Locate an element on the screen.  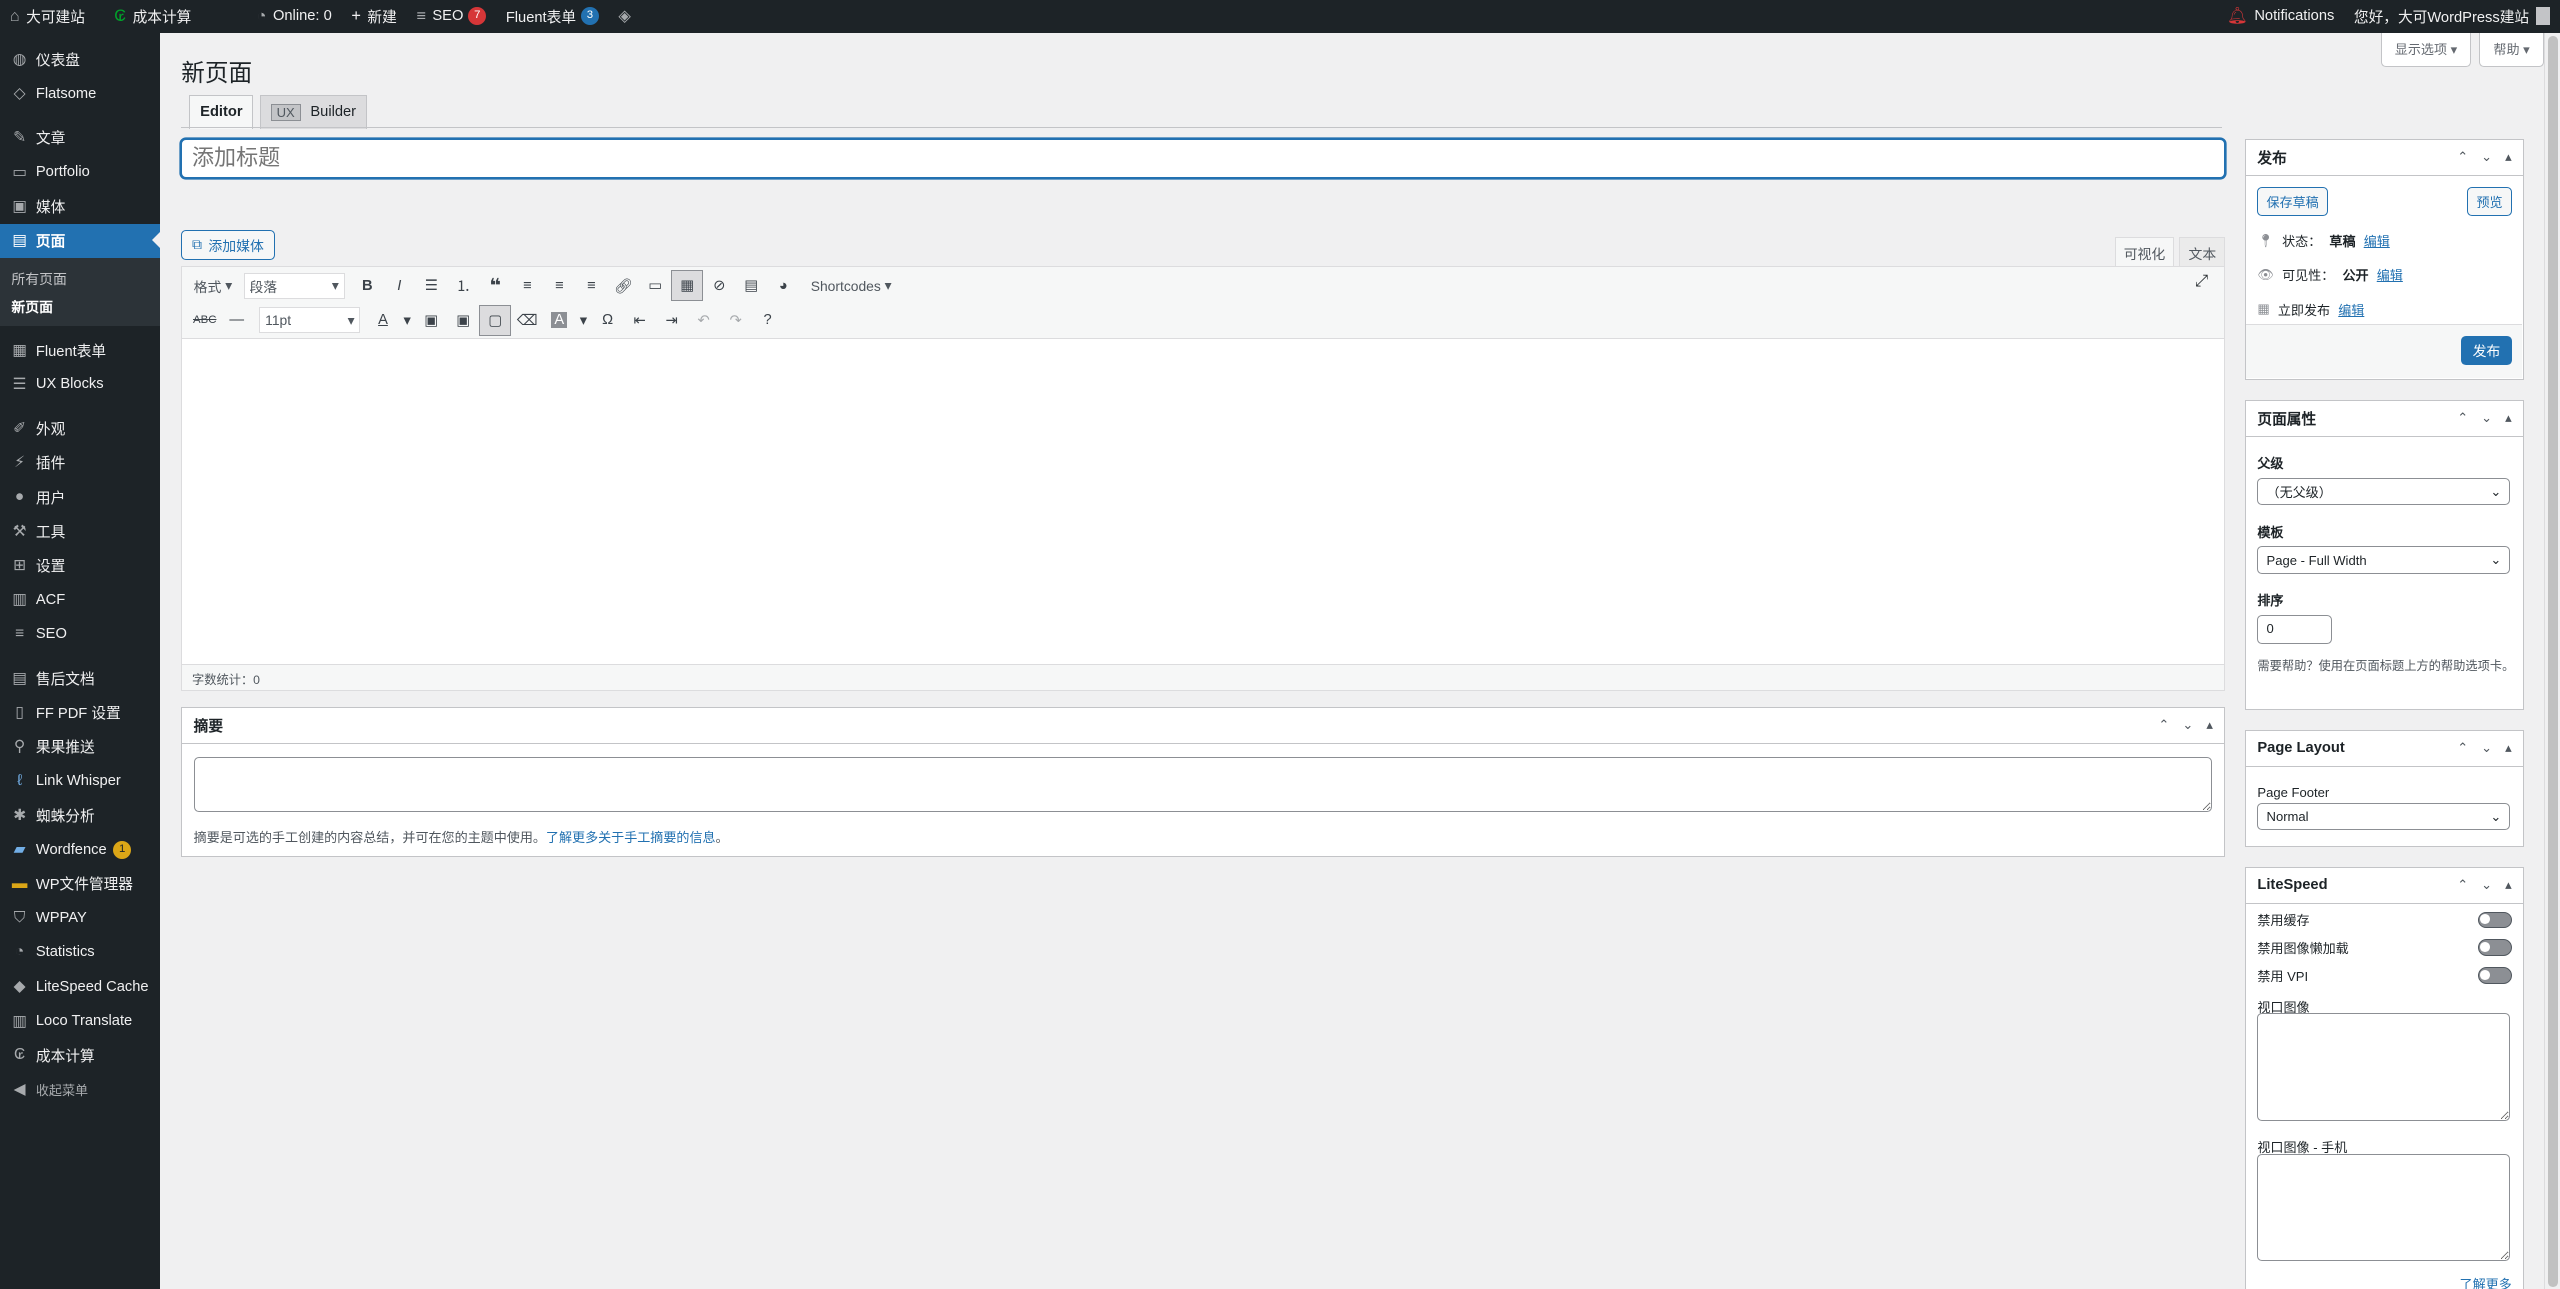
sidebar-item-pages: ▤ 页面 is located at coordinates (80, 240).